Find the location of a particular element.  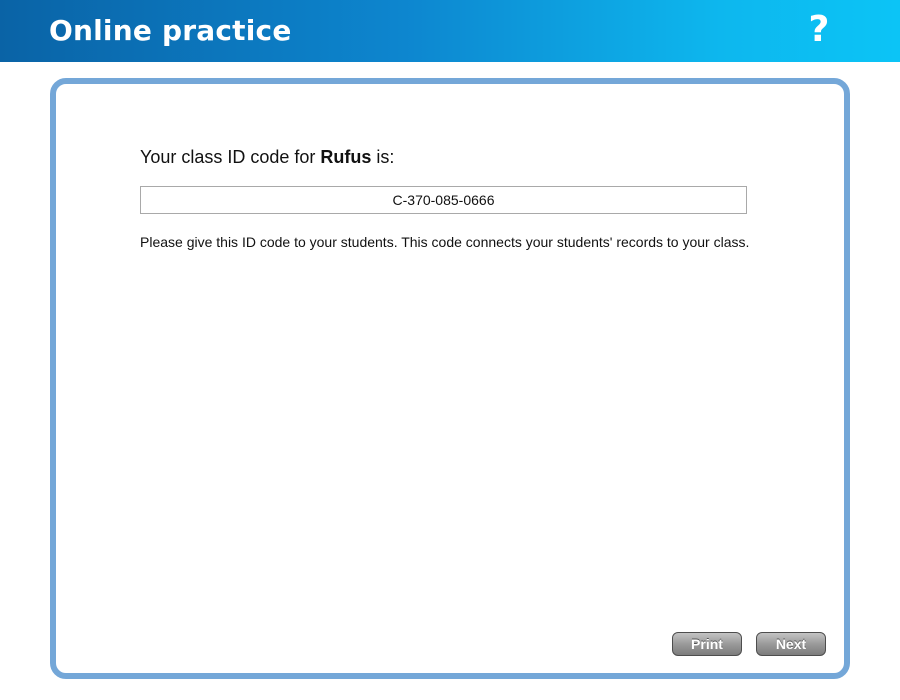

prompt-suffix: is: is located at coordinates (383, 157).